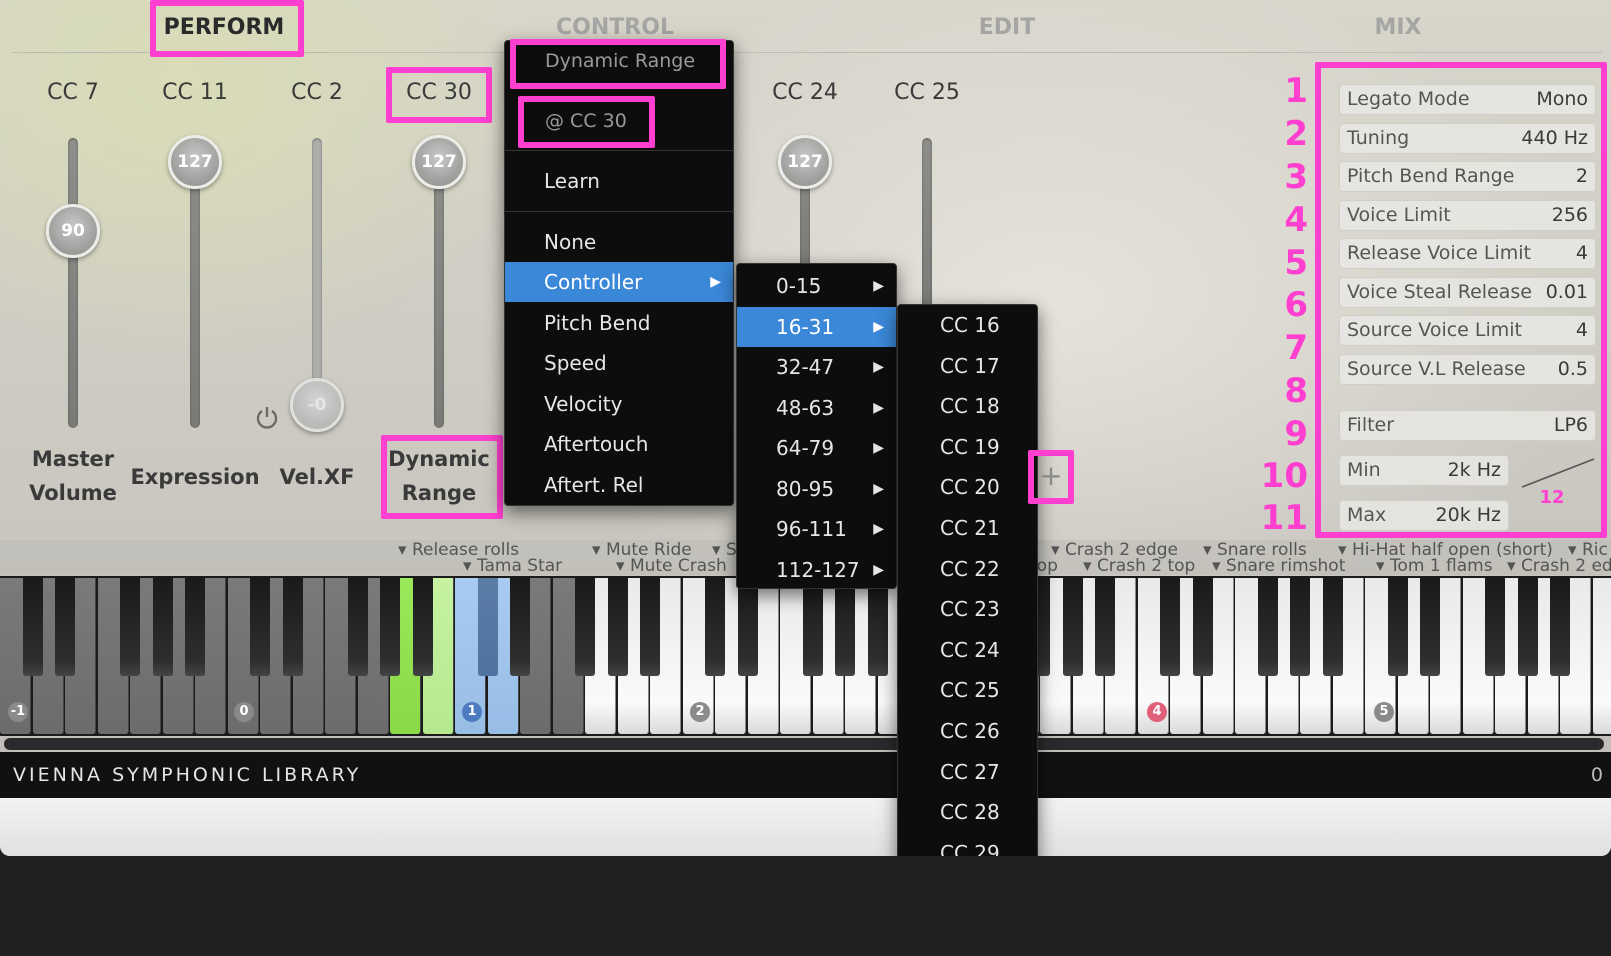 The height and width of the screenshot is (956, 1611). Describe the element at coordinates (967, 650) in the screenshot. I see `cc-item: CC 24` at that location.